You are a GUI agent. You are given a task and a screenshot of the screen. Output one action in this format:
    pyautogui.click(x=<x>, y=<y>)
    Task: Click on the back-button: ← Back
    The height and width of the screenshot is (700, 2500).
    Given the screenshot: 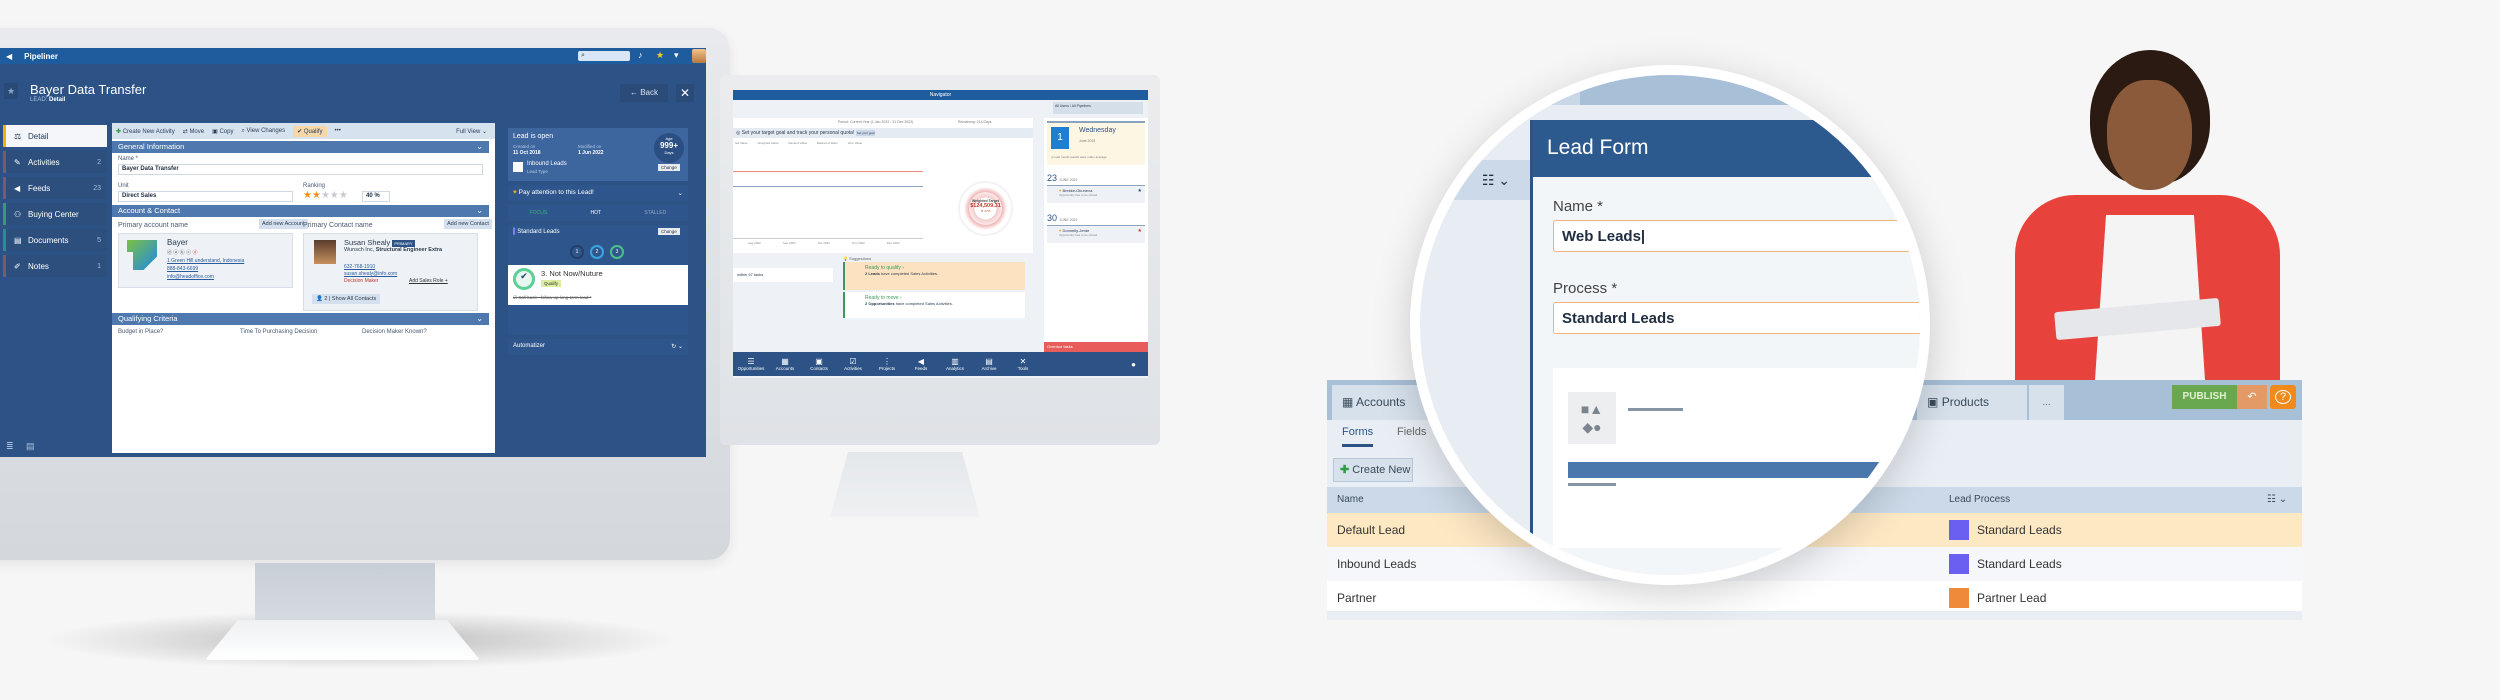 What is the action you would take?
    pyautogui.click(x=644, y=93)
    